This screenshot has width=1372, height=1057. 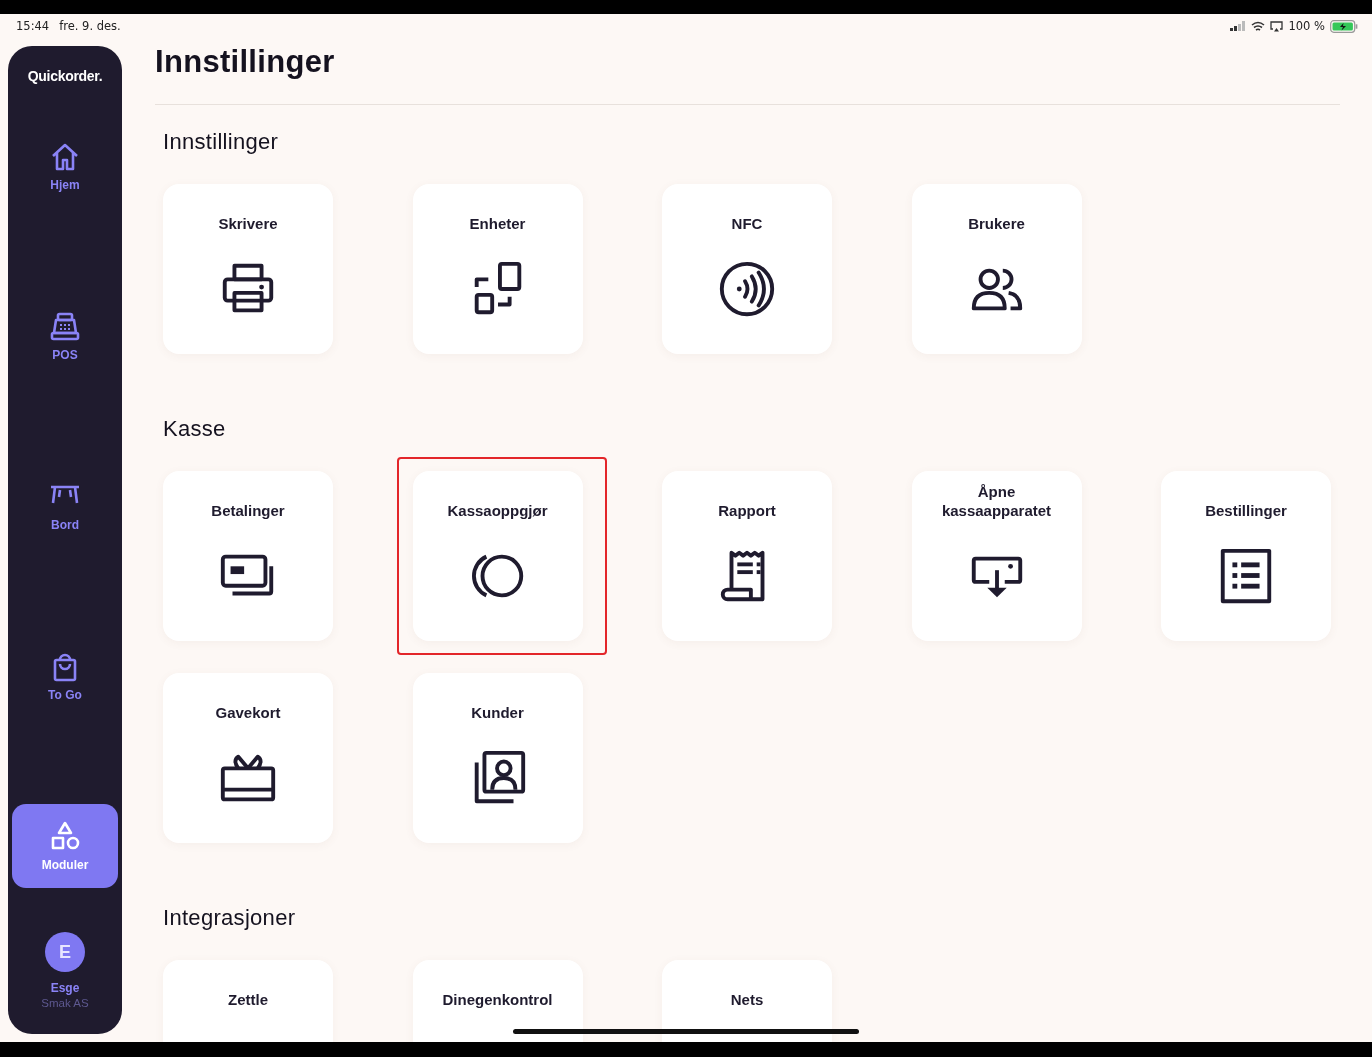 What do you see at coordinates (1306, 26) in the screenshot?
I see `battery-percent: 100 %` at bounding box center [1306, 26].